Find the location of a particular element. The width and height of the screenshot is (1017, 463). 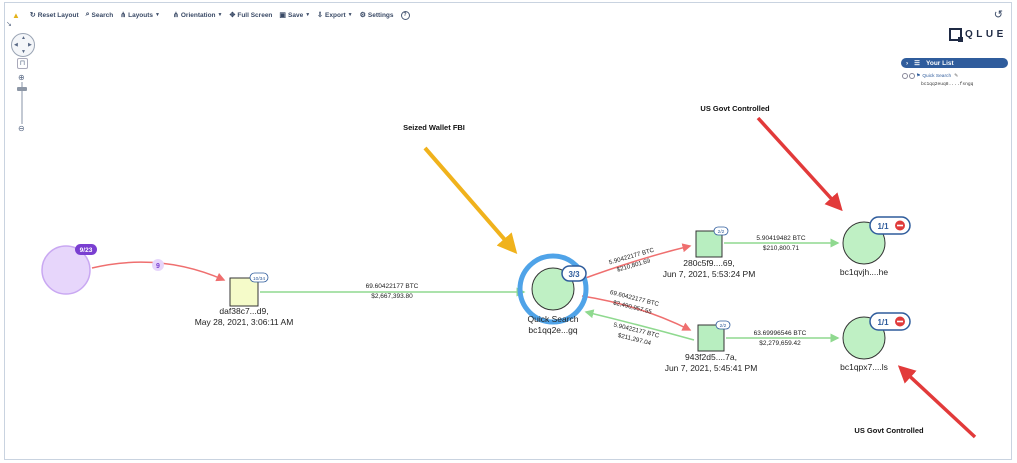

node-address: bc1qq2e...gq is located at coordinates (552, 330).